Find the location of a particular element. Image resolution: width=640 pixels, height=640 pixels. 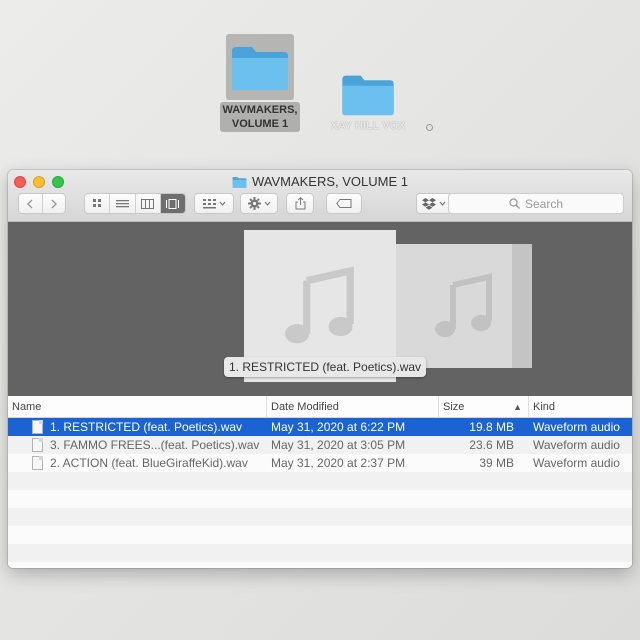

desktop-folder-xay-hill-vox: XAY HILL VOX is located at coordinates (368, 103).